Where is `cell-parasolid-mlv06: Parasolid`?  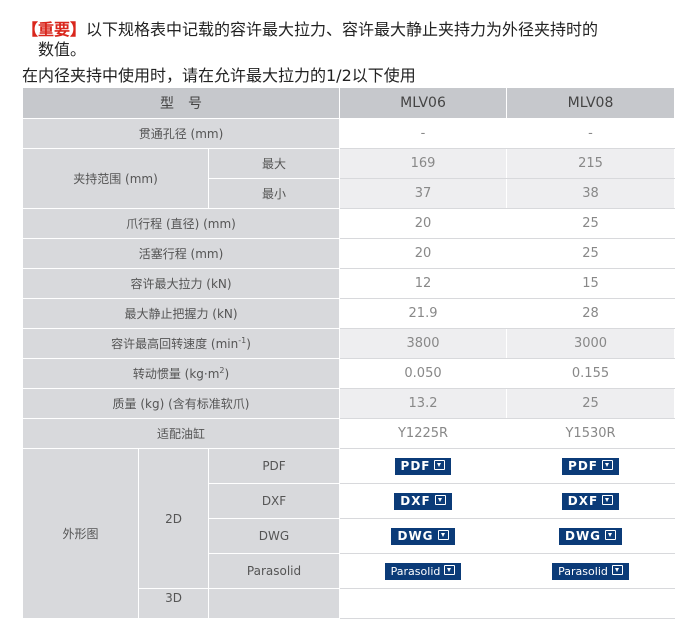
cell-parasolid-mlv06: Parasolid is located at coordinates (423, 571).